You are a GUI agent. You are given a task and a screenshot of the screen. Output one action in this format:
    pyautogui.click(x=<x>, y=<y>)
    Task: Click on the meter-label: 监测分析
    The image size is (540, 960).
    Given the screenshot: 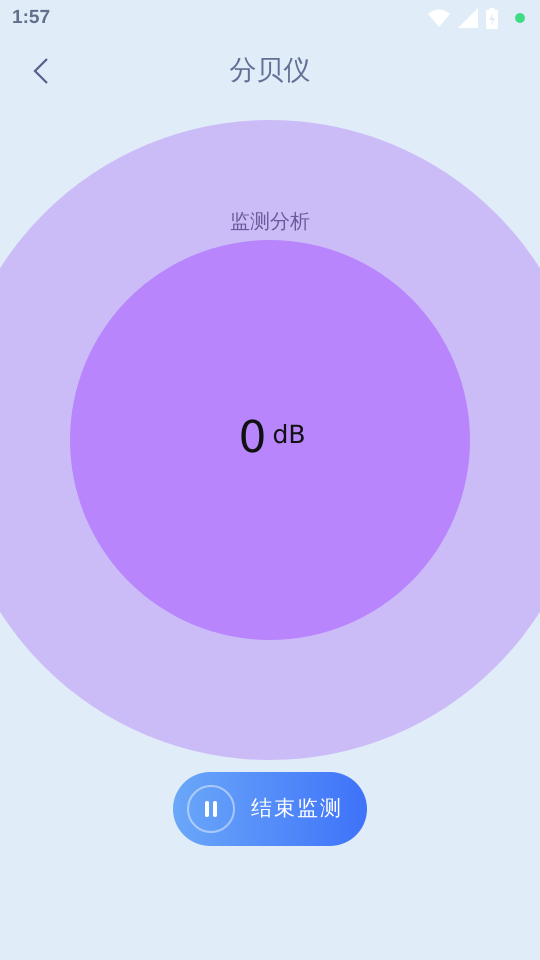 What is the action you would take?
    pyautogui.click(x=270, y=221)
    